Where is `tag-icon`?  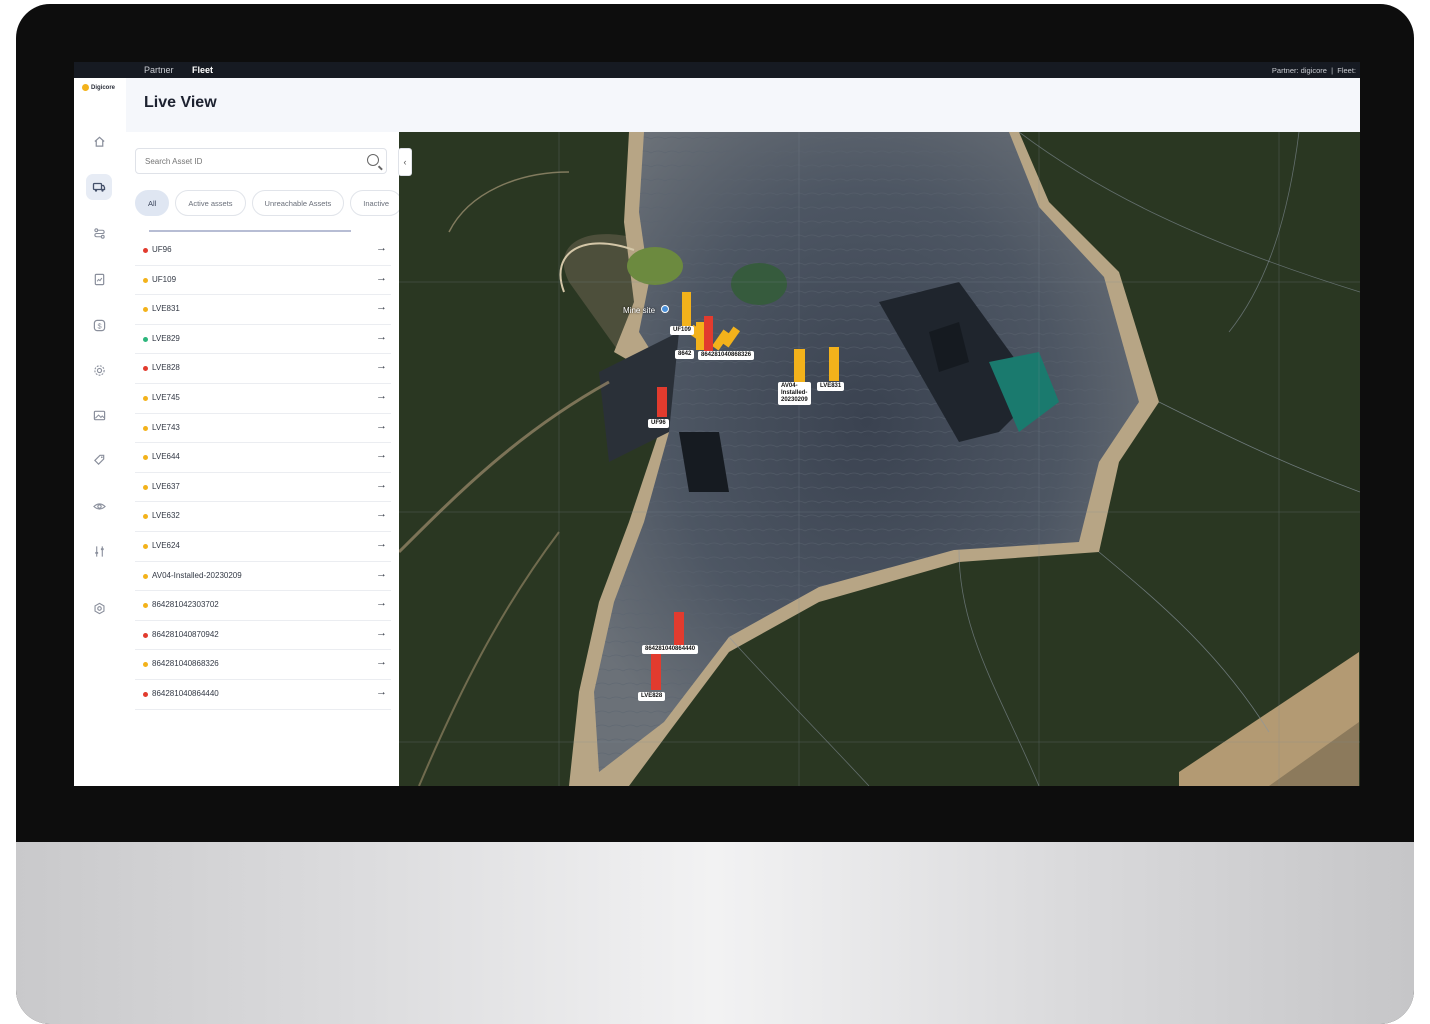 tag-icon is located at coordinates (99, 459).